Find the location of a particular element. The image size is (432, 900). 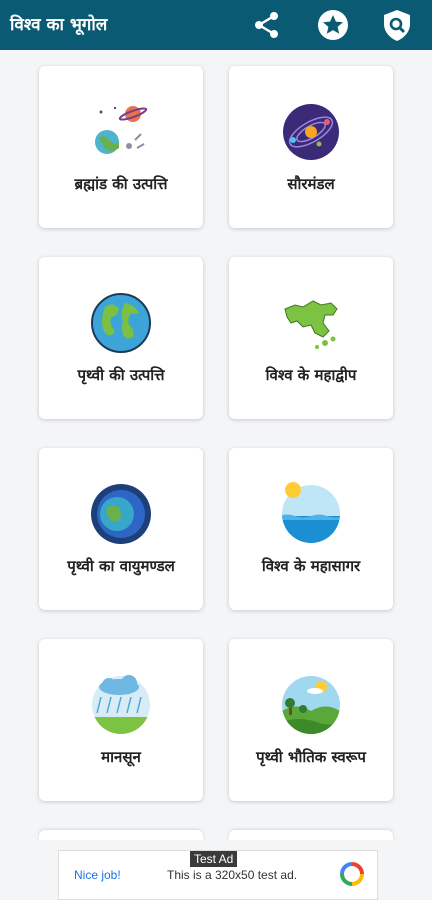

card-universe-origin: ब्रह्मांड की उत्पत्ति is located at coordinates (121, 147).